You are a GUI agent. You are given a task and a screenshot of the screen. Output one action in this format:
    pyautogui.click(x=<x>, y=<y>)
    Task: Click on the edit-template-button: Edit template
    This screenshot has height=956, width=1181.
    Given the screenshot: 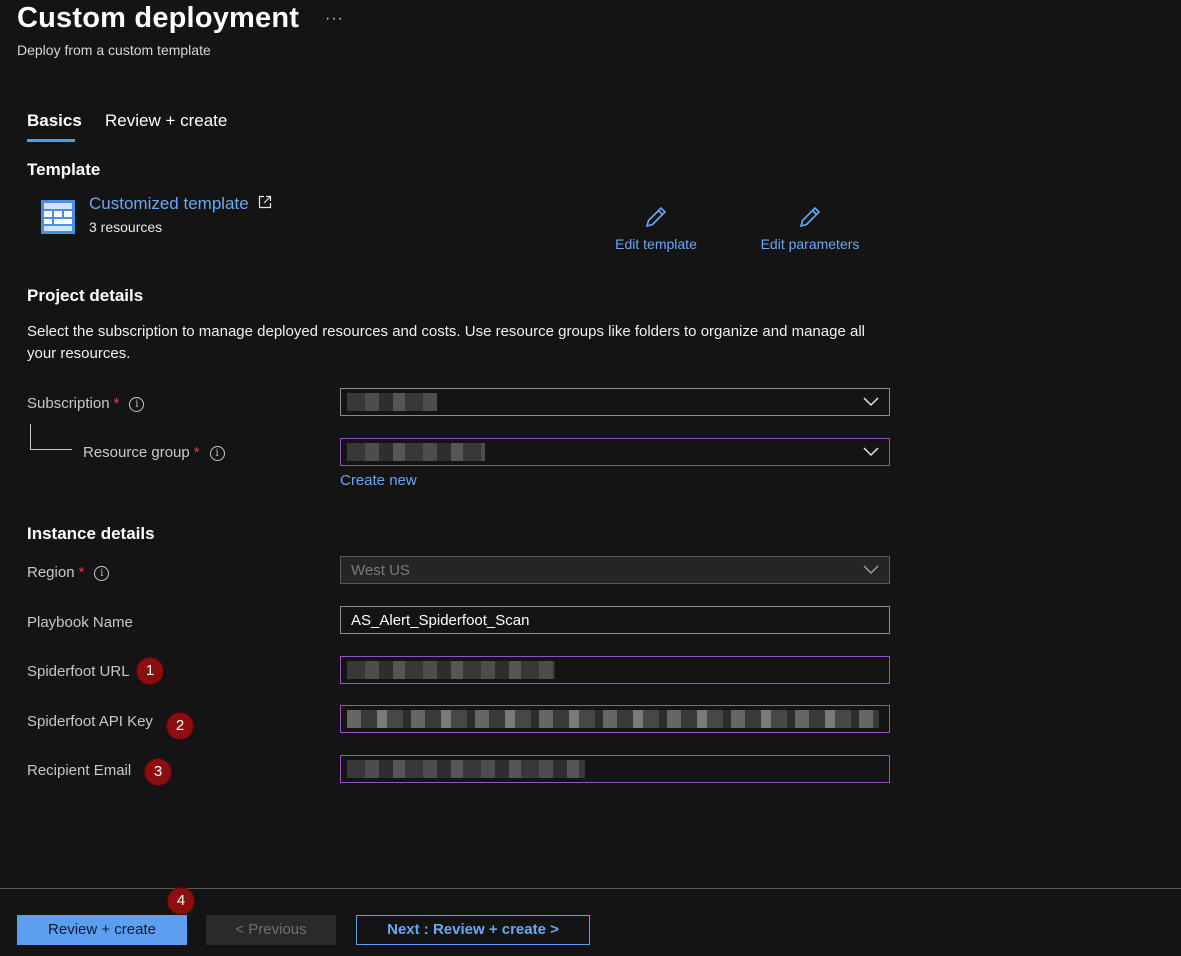 What is the action you would take?
    pyautogui.click(x=656, y=228)
    